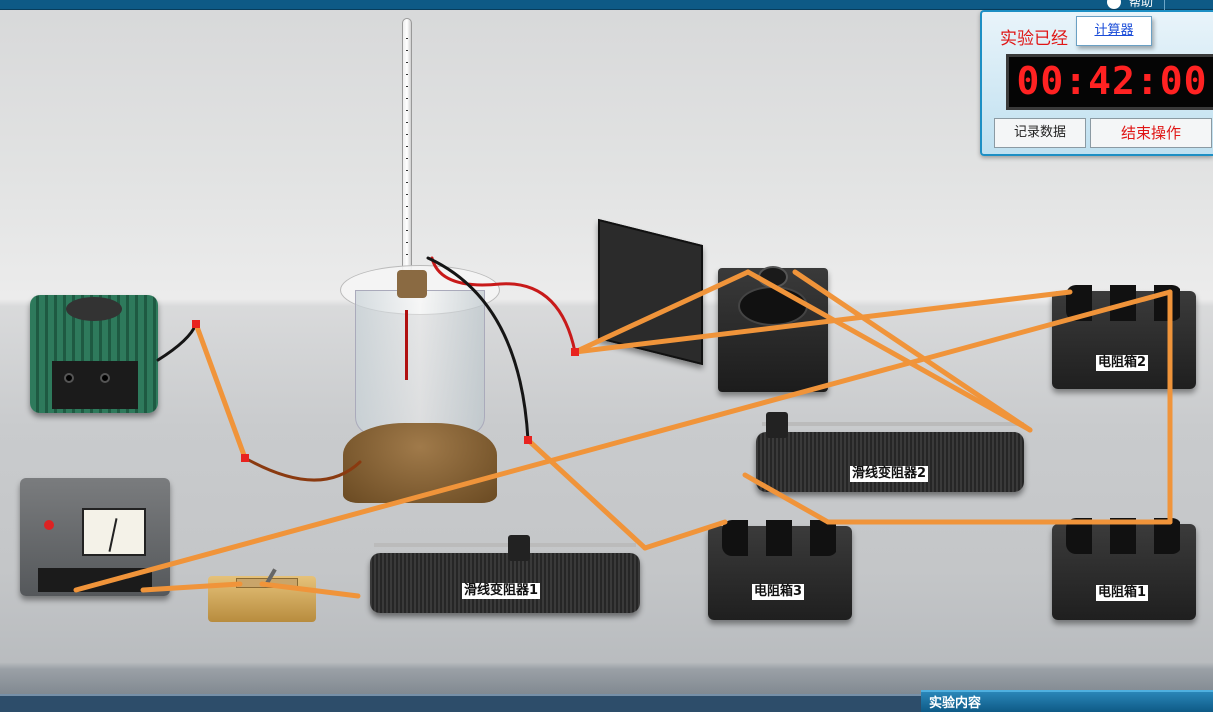  Describe the element at coordinates (420, 390) in the screenshot. I see `water-bath-beaker` at that location.